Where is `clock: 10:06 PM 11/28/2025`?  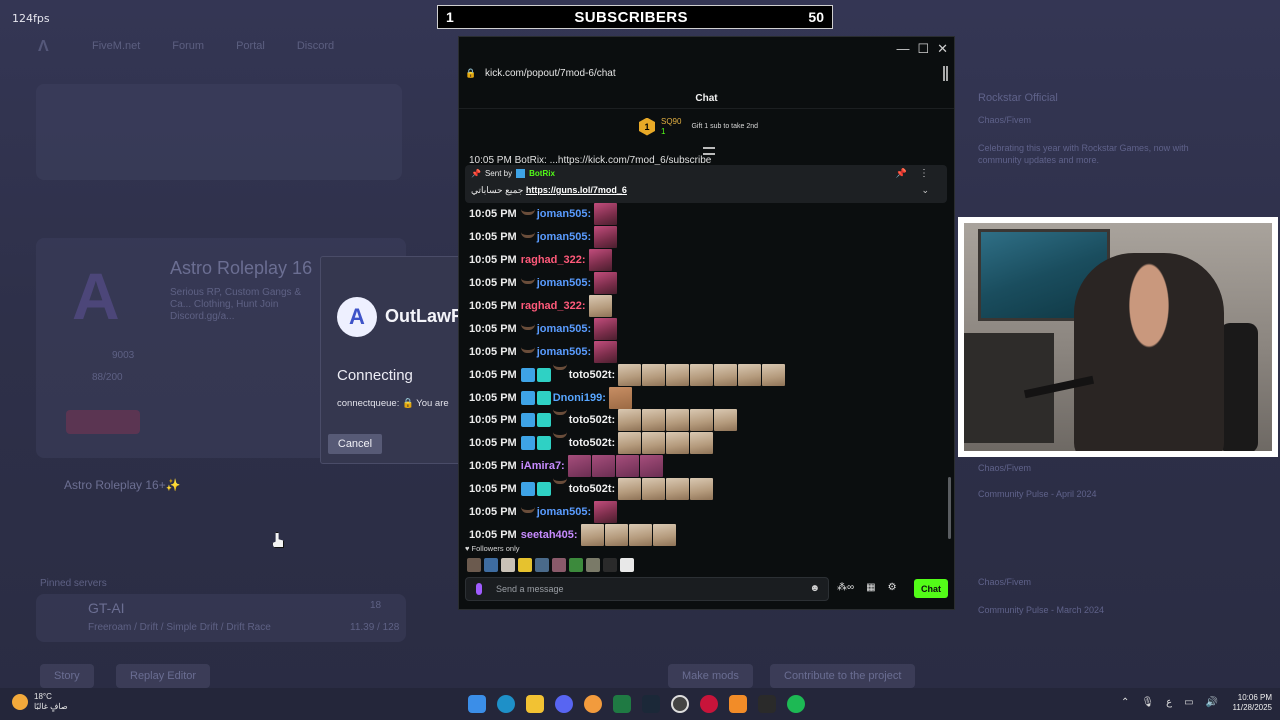
clock: 10:06 PM 11/28/2025 is located at coordinates (1252, 703).